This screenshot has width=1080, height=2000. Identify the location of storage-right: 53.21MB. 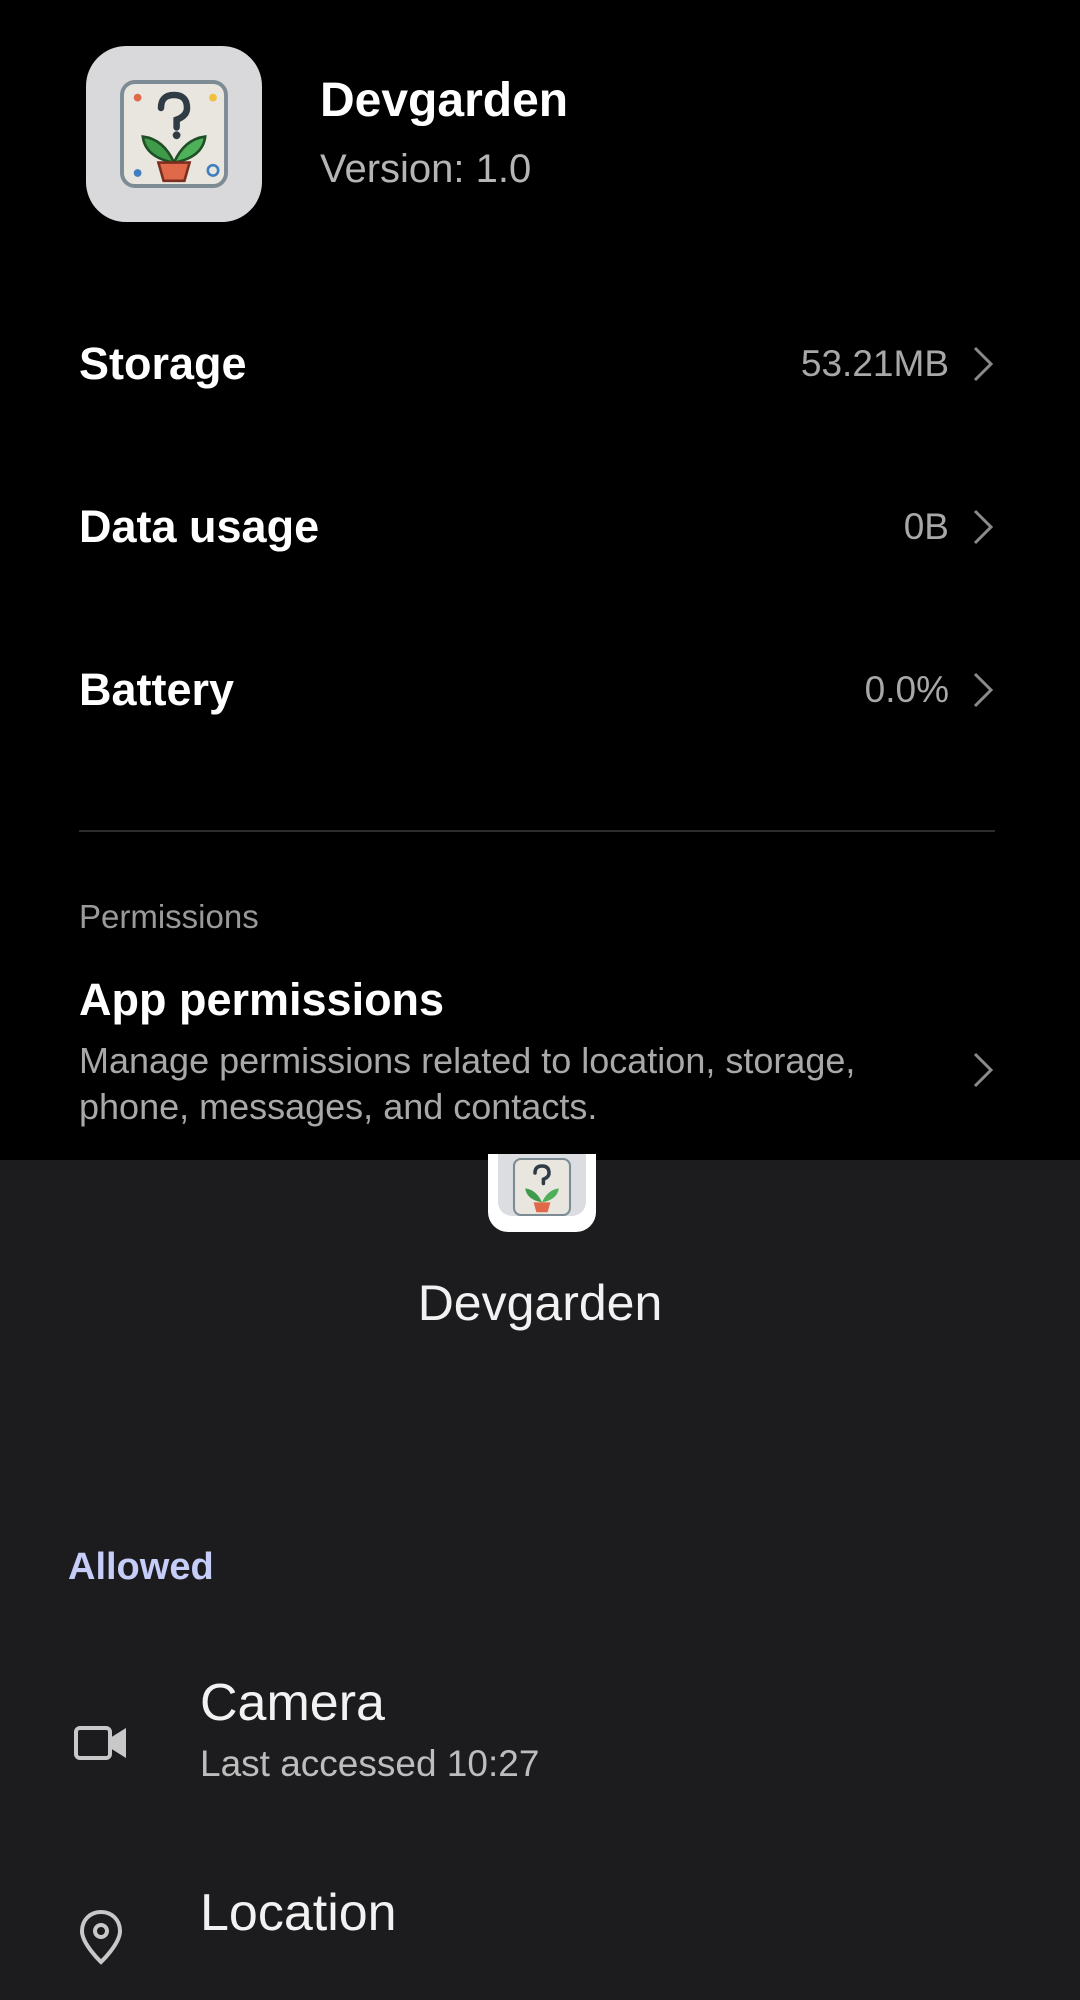
(898, 364).